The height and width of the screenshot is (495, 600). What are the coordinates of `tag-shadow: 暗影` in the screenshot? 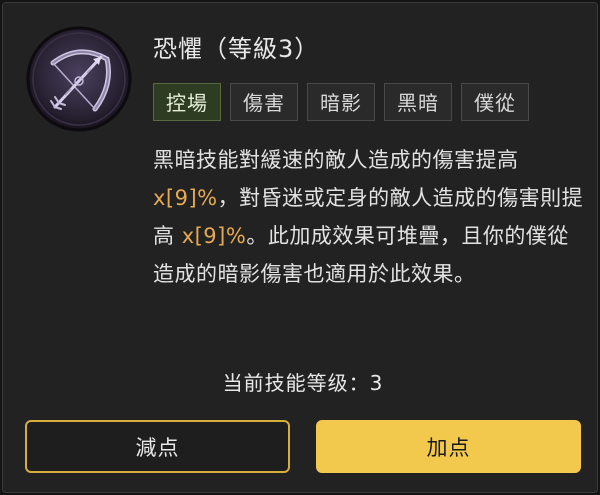 It's located at (341, 102).